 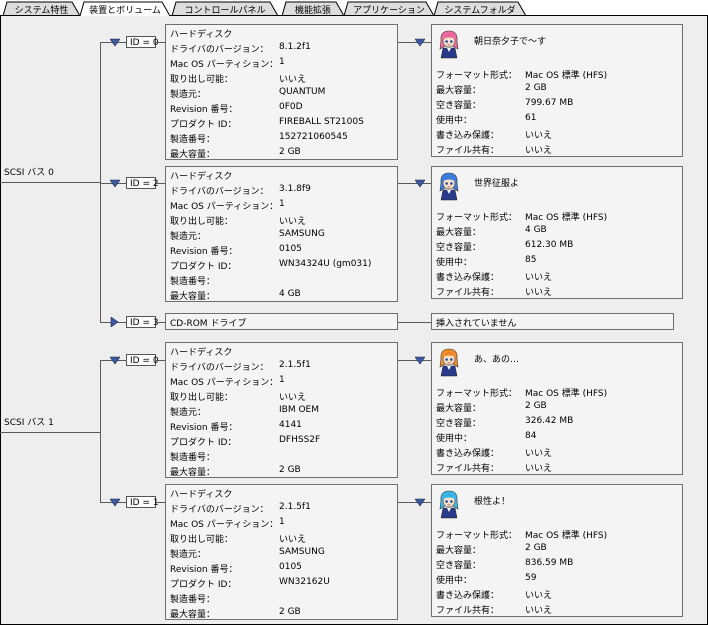 I want to click on device-info-value: 8.1.2f1, so click(x=295, y=47).